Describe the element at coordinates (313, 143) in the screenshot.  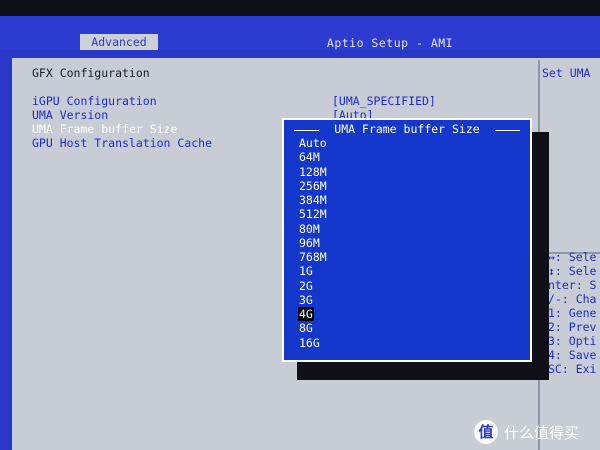
I see `popup-option: Auto` at that location.